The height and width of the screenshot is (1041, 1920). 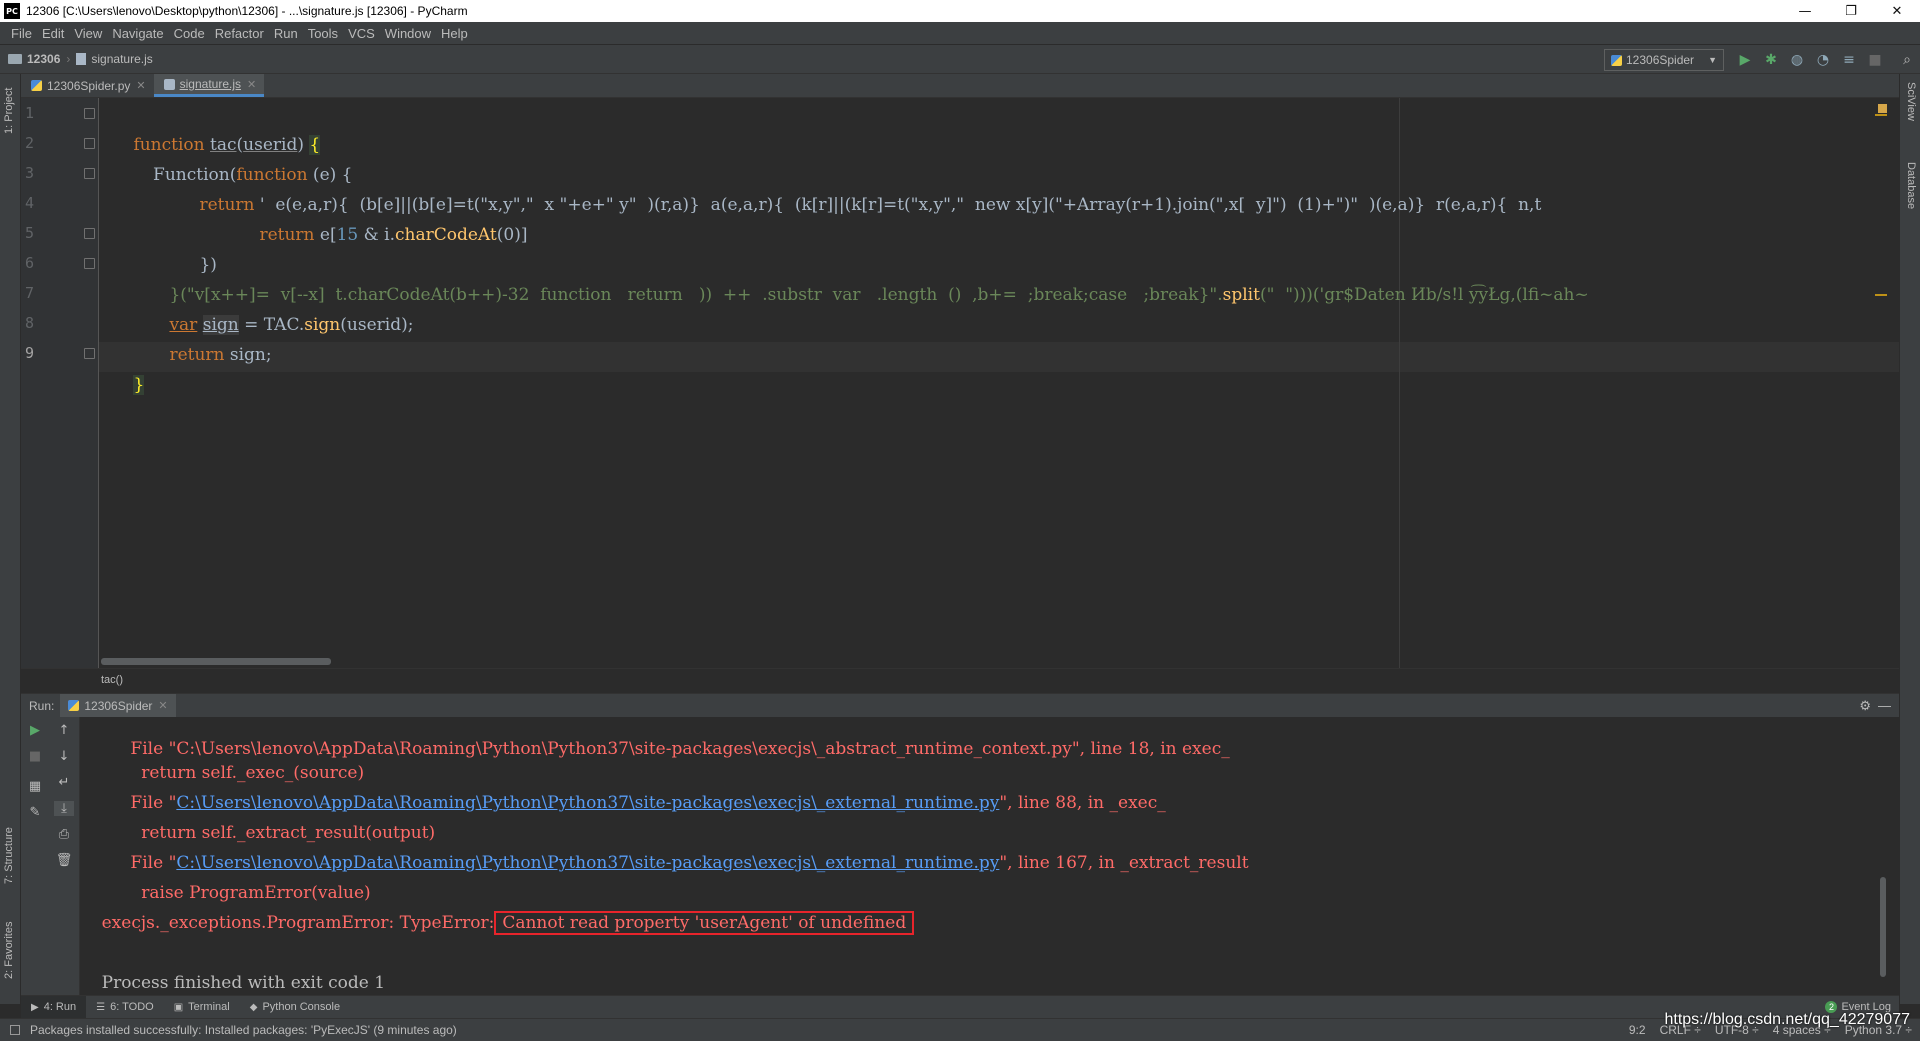 I want to click on minimize-button: —, so click(x=1805, y=11).